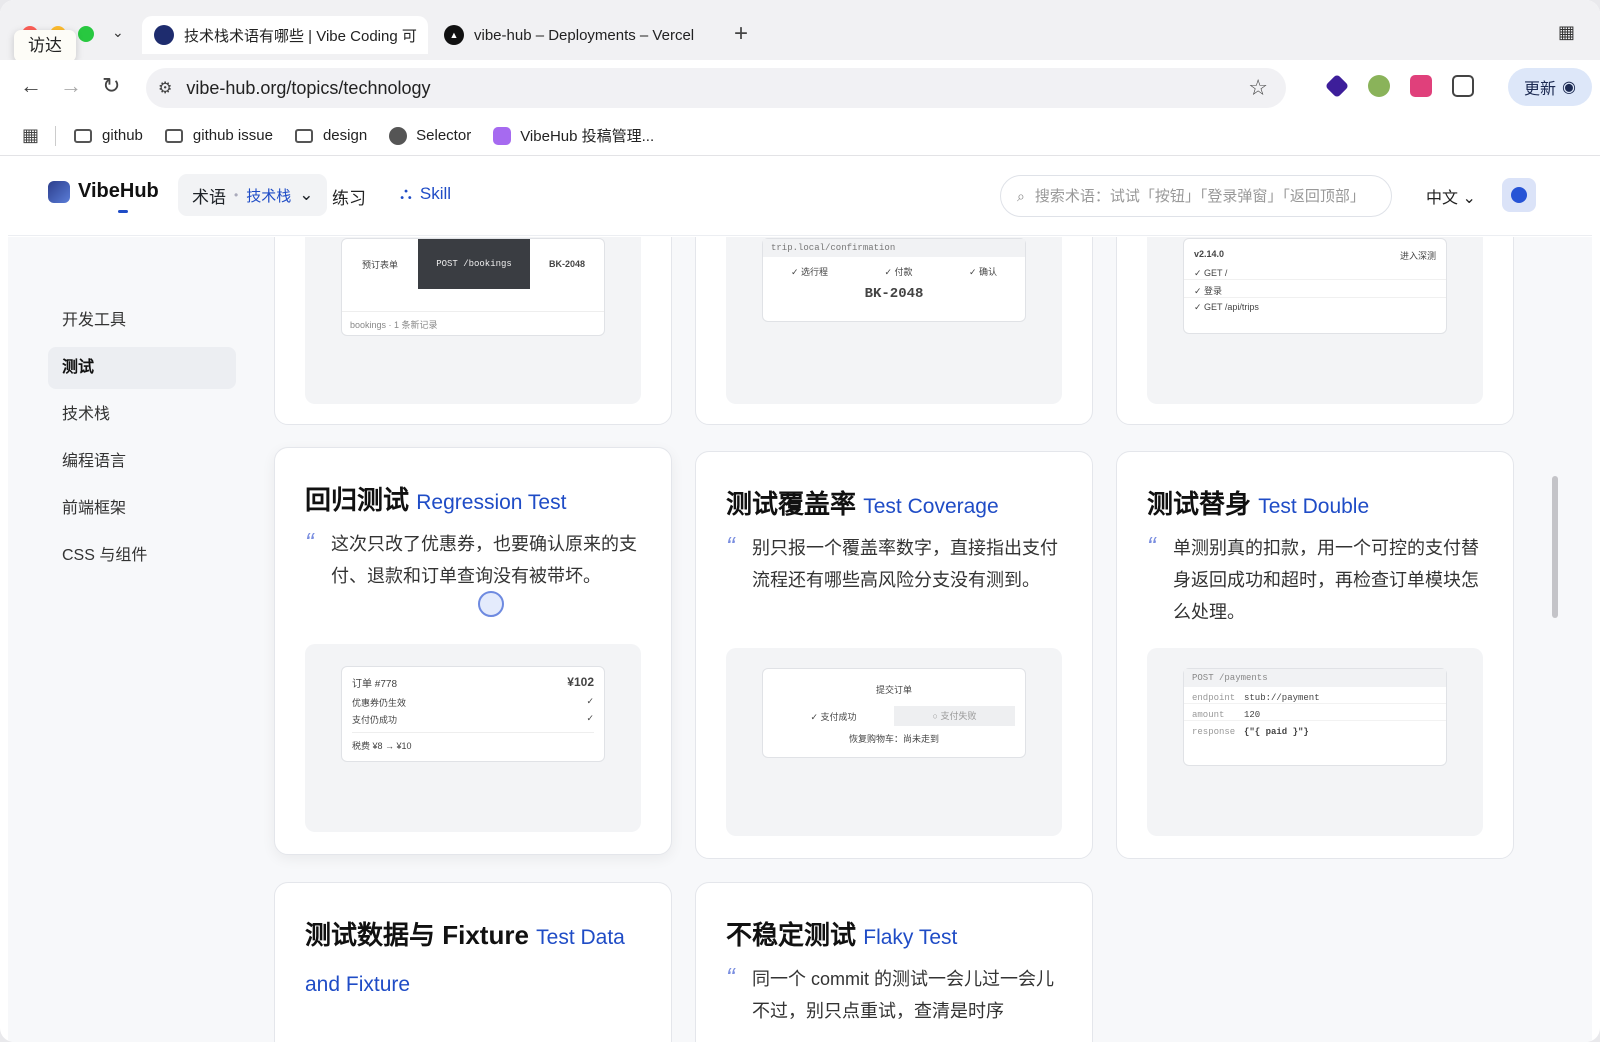 This screenshot has height=1042, width=1600. What do you see at coordinates (375, 720) in the screenshot?
I see `preview-row-label: 支付仍成功` at bounding box center [375, 720].